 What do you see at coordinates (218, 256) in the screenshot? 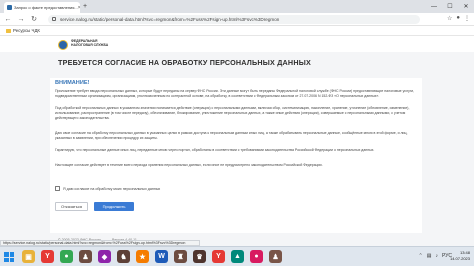
I see `taskbar-app-yandex-browser-icon: Y` at bounding box center [218, 256].